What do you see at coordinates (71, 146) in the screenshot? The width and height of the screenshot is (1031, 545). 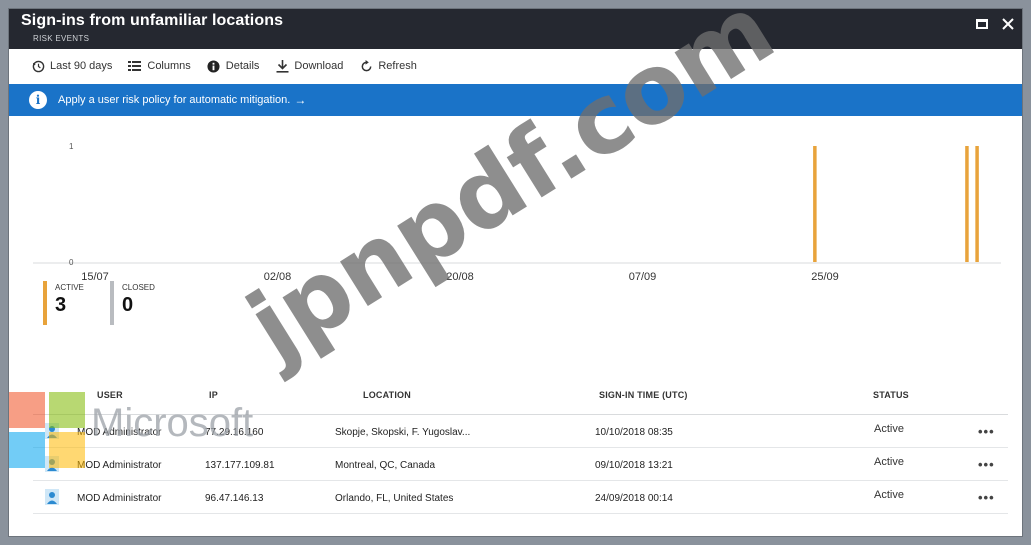 I see `y-tick-label: 1` at bounding box center [71, 146].